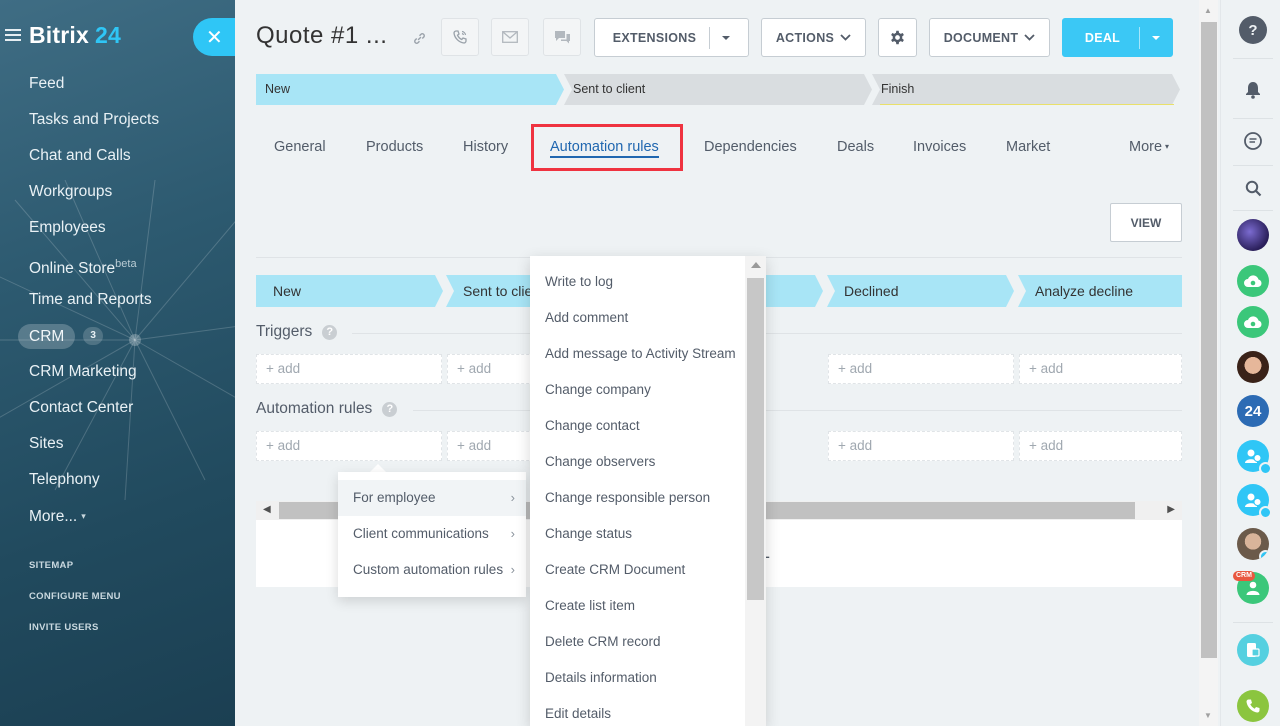 This screenshot has width=1280, height=726. Describe the element at coordinates (1146, 222) in the screenshot. I see `view-button: VIEW` at that location.